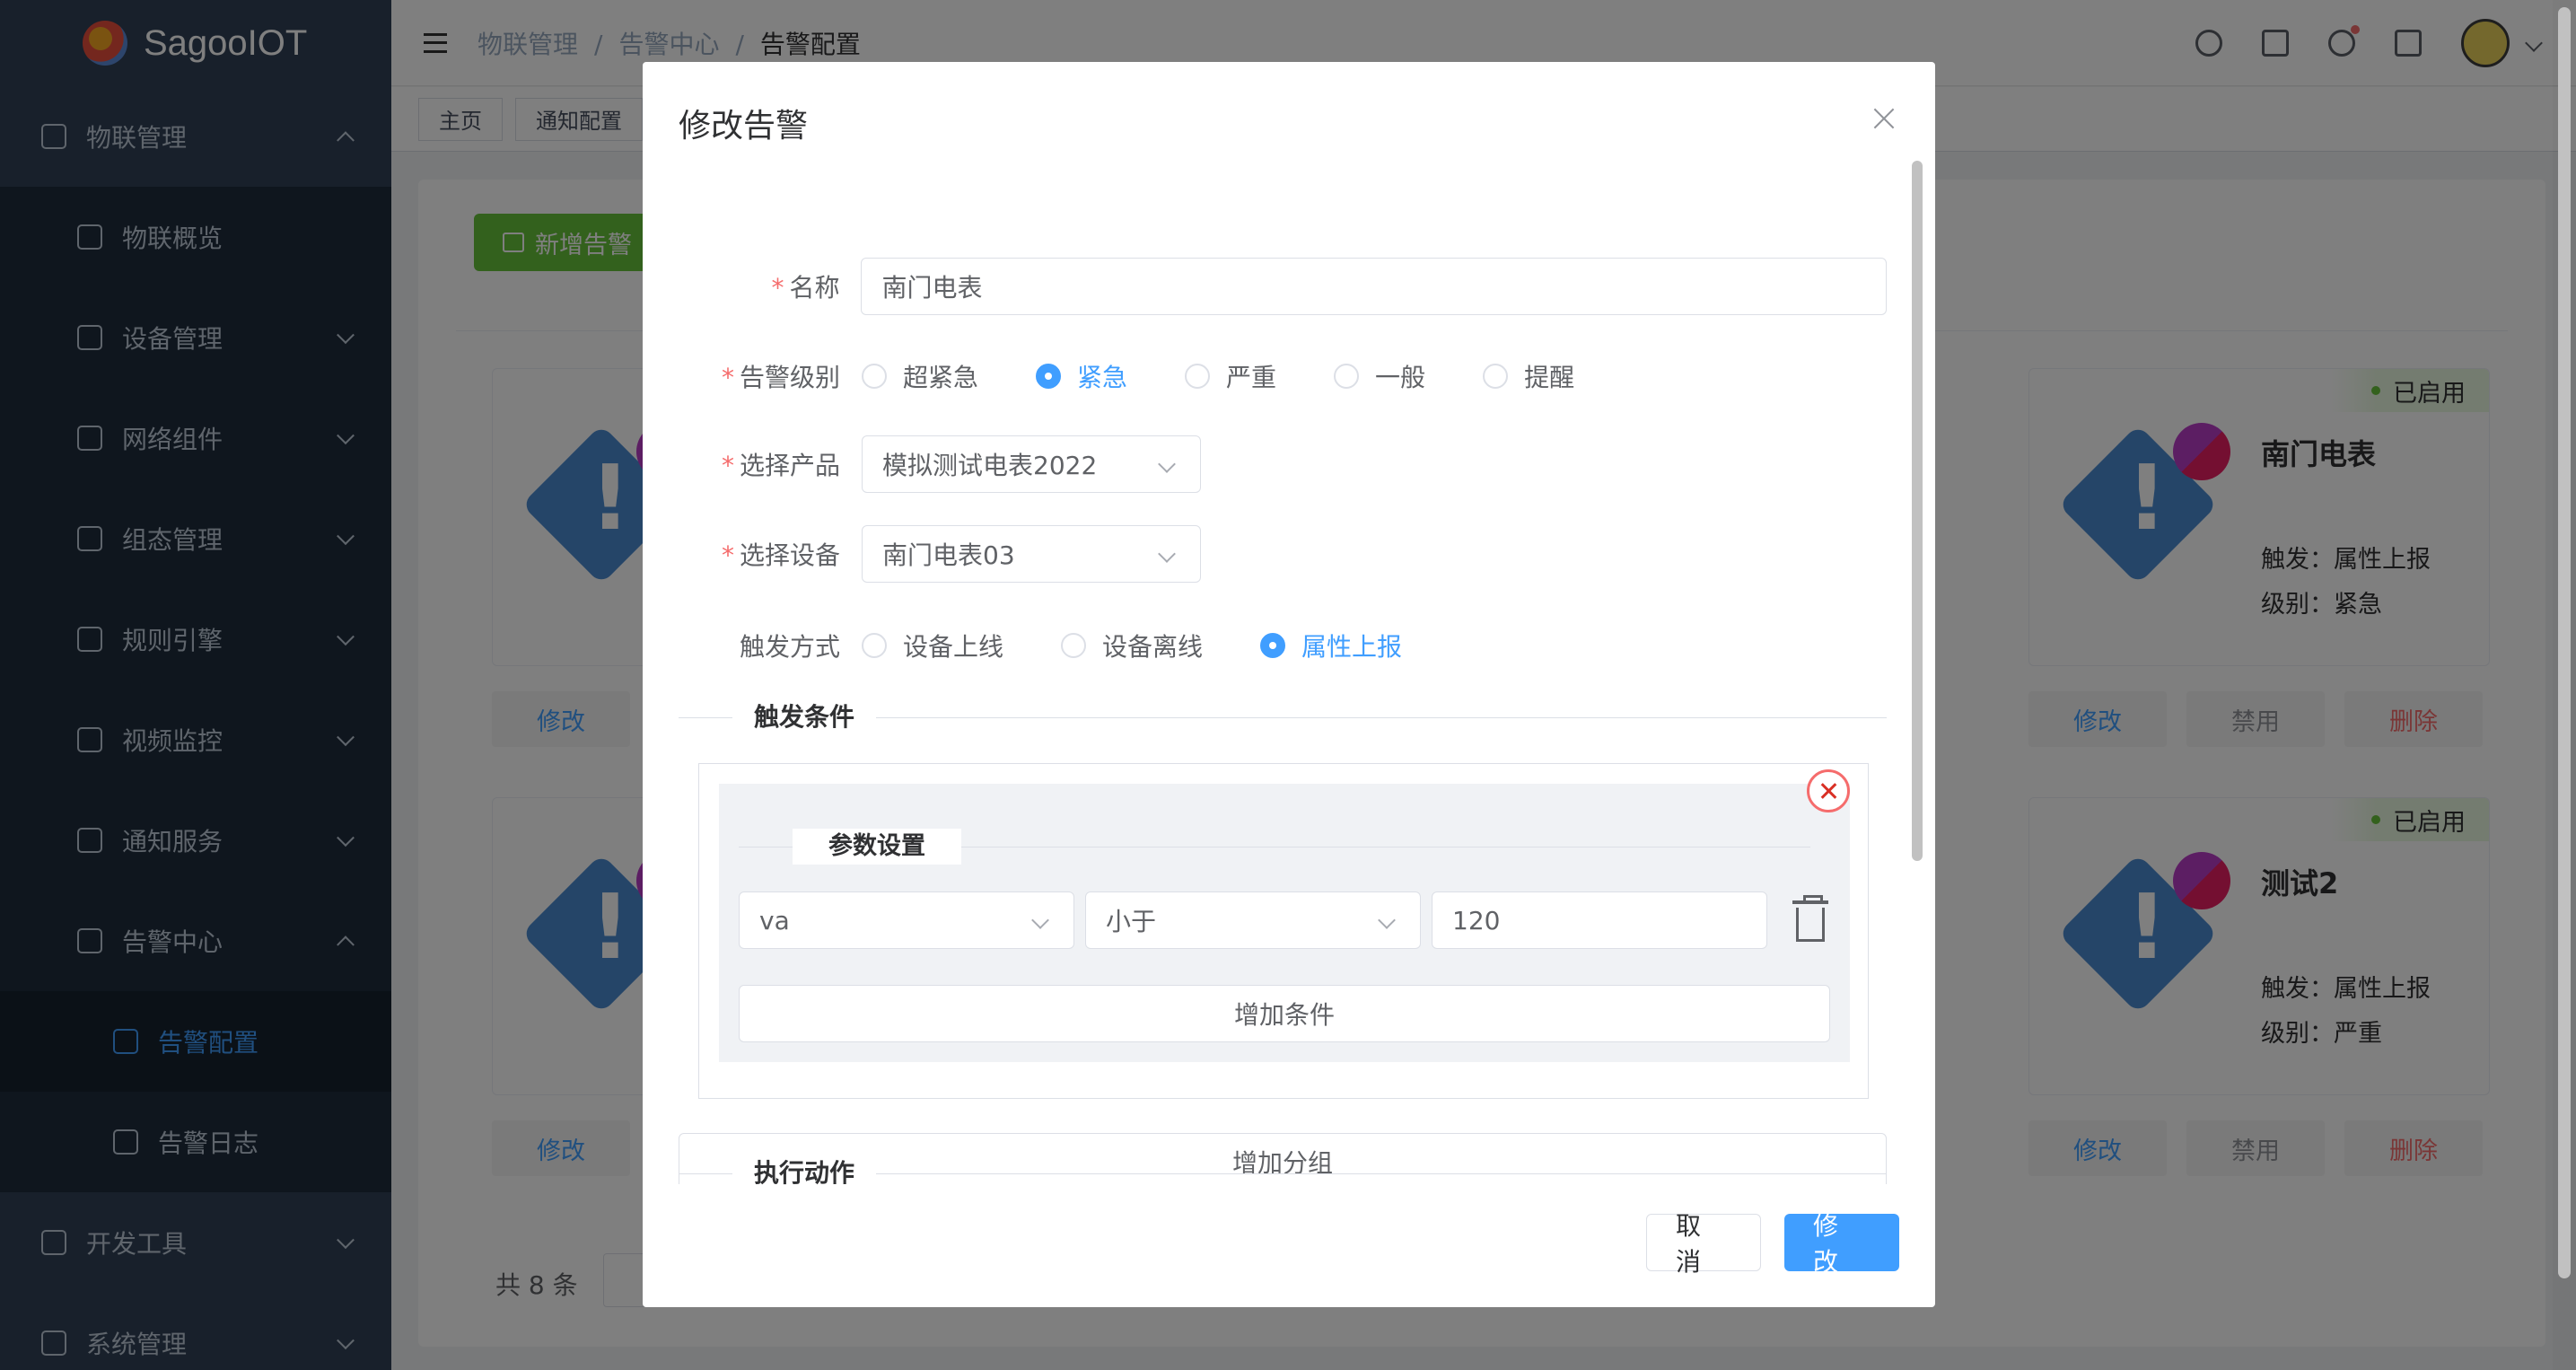 This screenshot has height=1370, width=2576. I want to click on radio-level-reminder: 提醒, so click(1528, 376).